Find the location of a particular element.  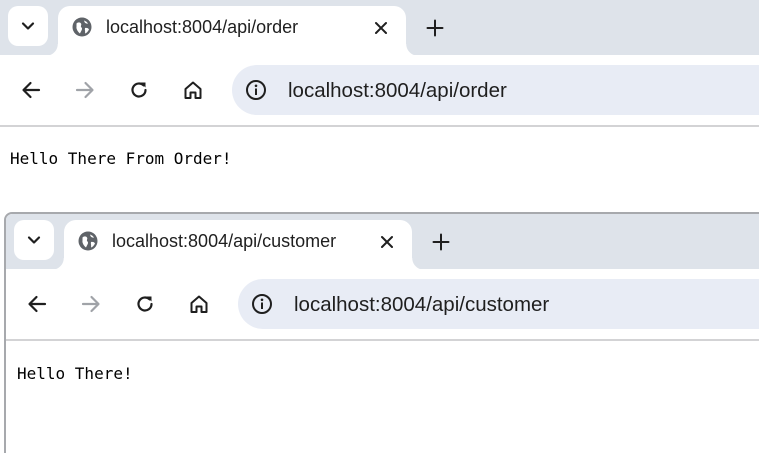

tab-active: localhost:8004/api/customer is located at coordinates (238, 245).